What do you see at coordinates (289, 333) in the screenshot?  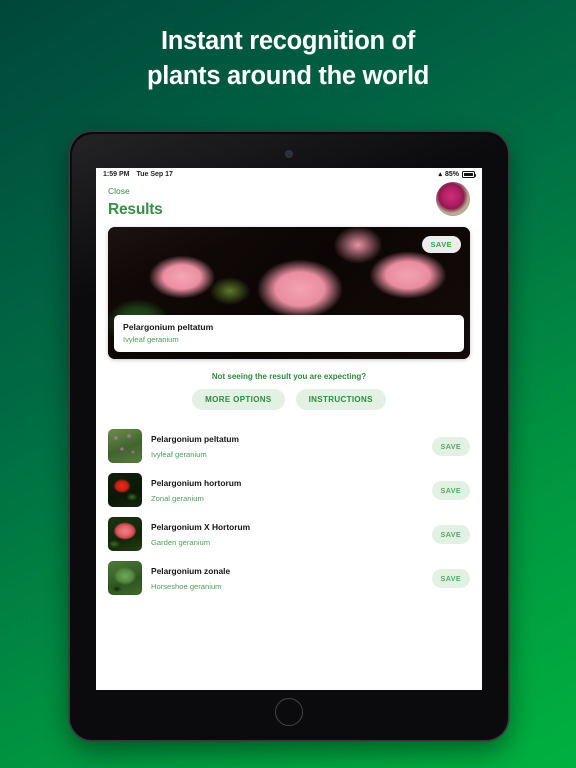 I see `hero-label-panel: Pelargonium peltatum Ivyleaf geranium` at bounding box center [289, 333].